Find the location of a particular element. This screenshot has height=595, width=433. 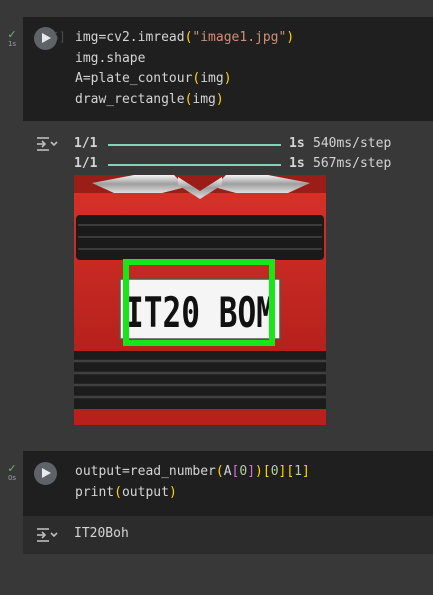

code-line: draw_rectangle(img) is located at coordinates (184, 100).